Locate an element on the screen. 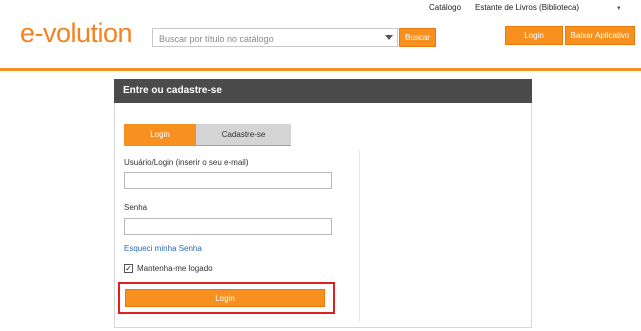 This screenshot has width=641, height=331. bookshelf-link: Estante de Livros (Biblioteca) is located at coordinates (527, 7).